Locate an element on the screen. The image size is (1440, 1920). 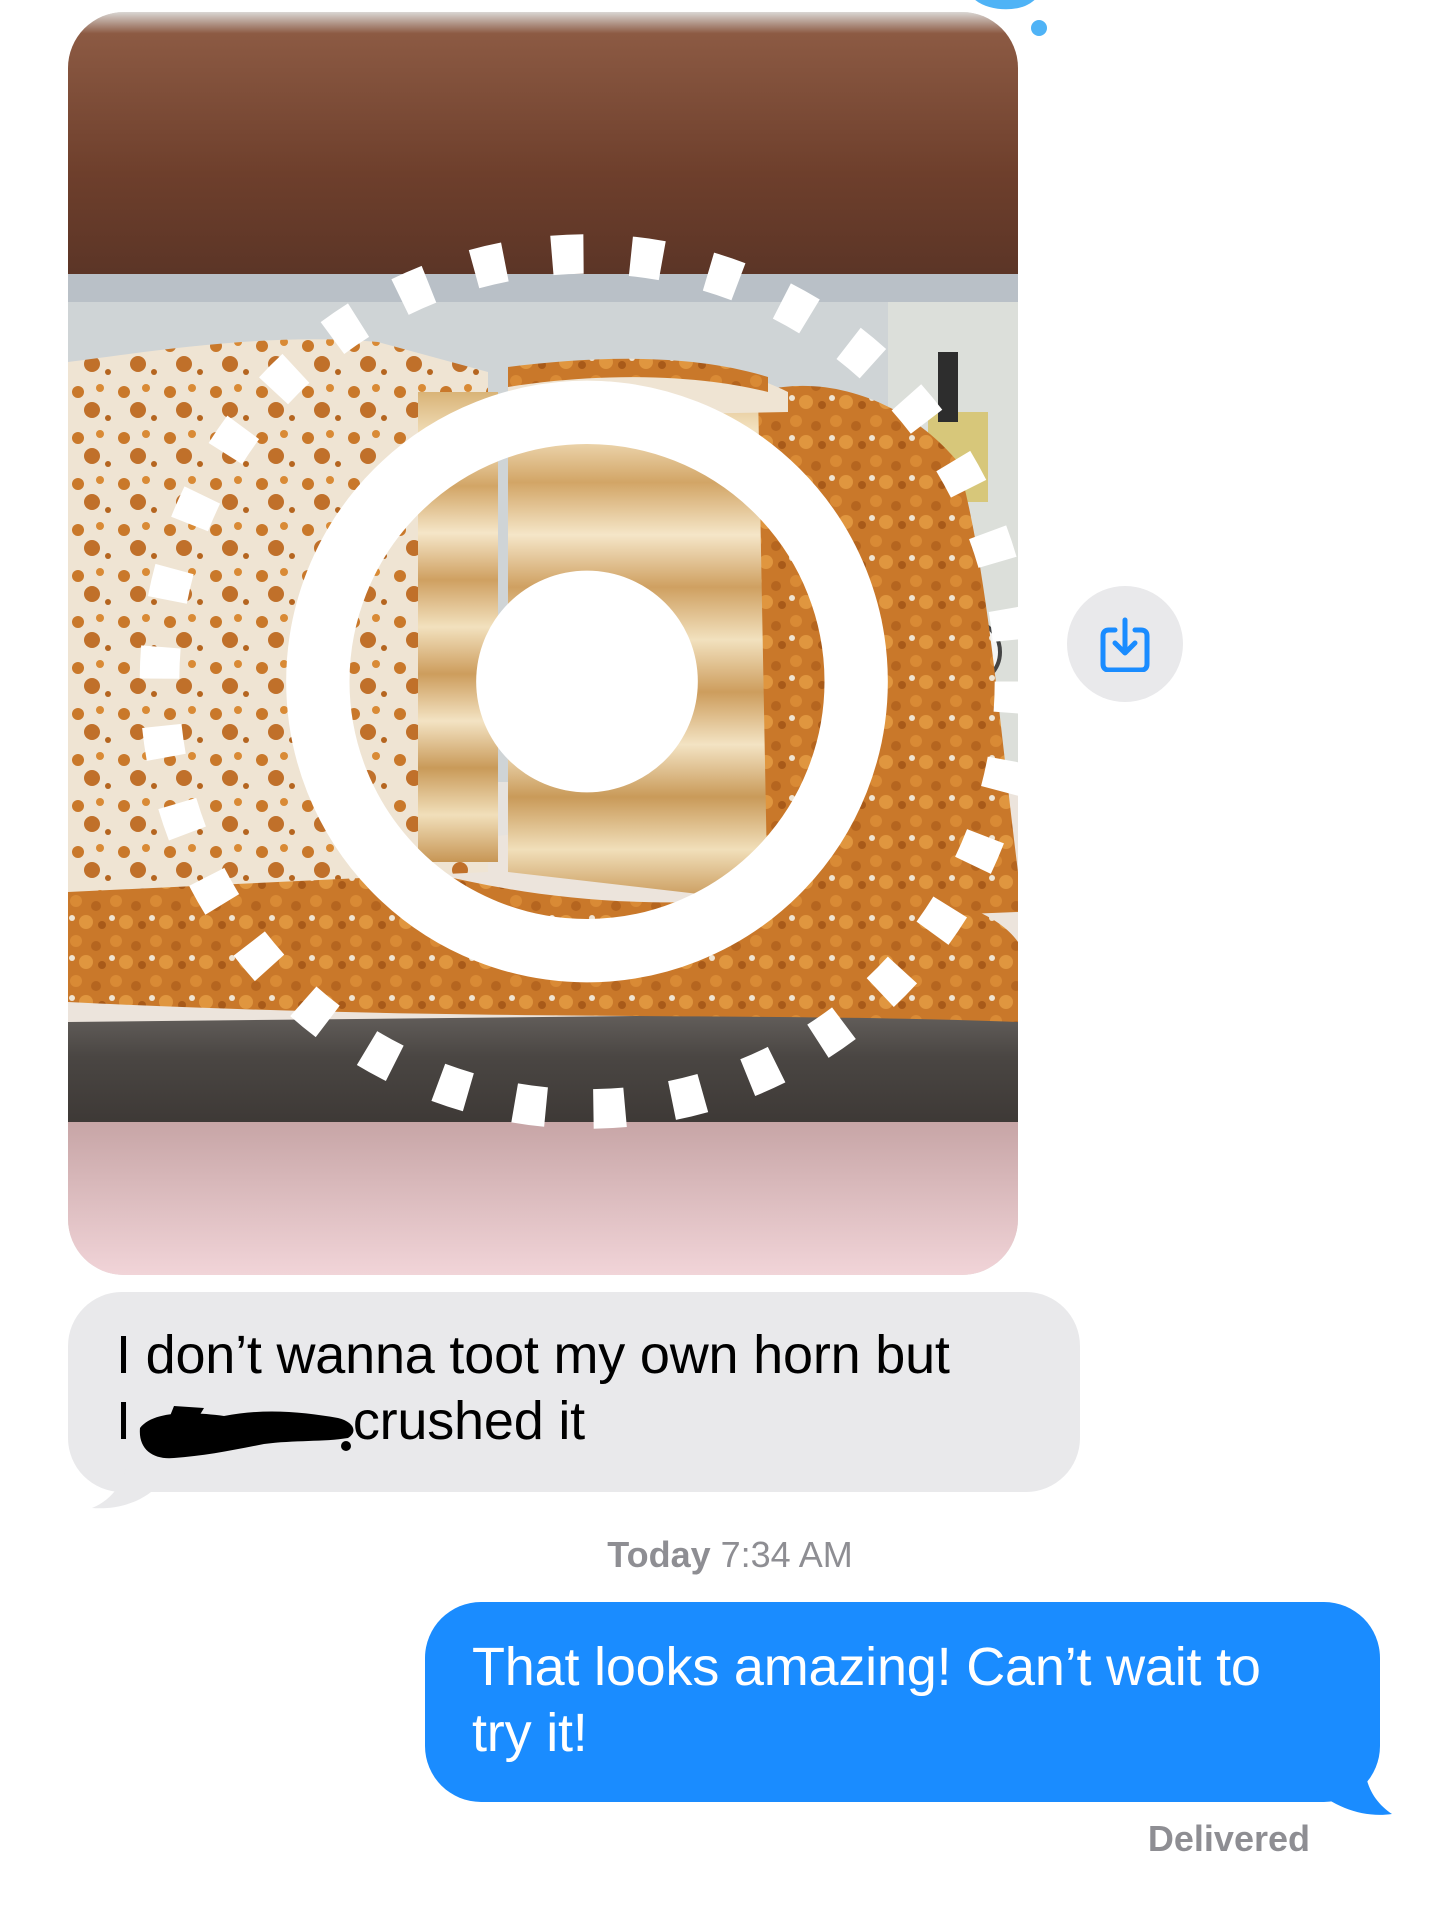
delivery-status: Delivered is located at coordinates (1228, 1838).